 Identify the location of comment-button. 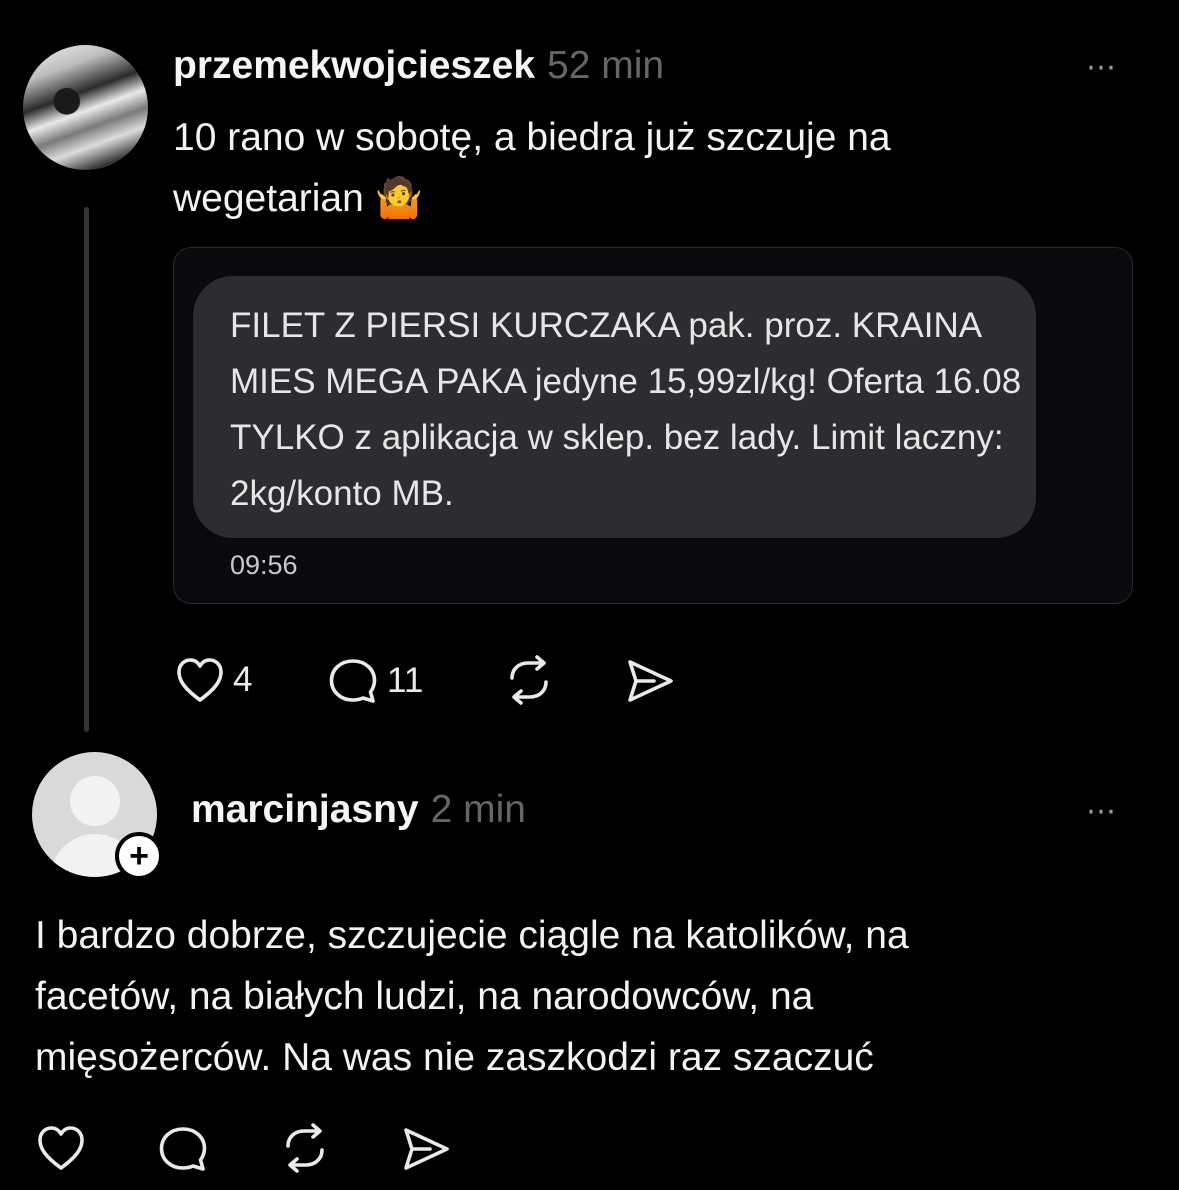
(183, 1149).